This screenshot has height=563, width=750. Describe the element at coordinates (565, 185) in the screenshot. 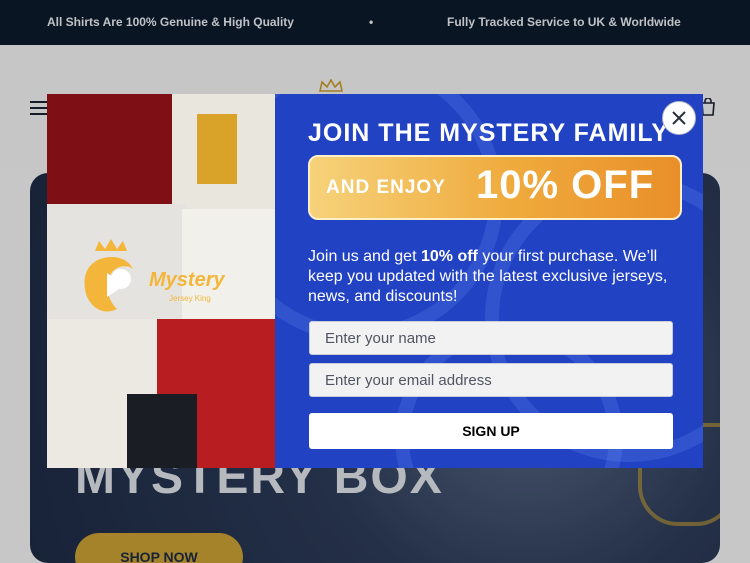

I see `promo-discount: 10% OFF` at that location.